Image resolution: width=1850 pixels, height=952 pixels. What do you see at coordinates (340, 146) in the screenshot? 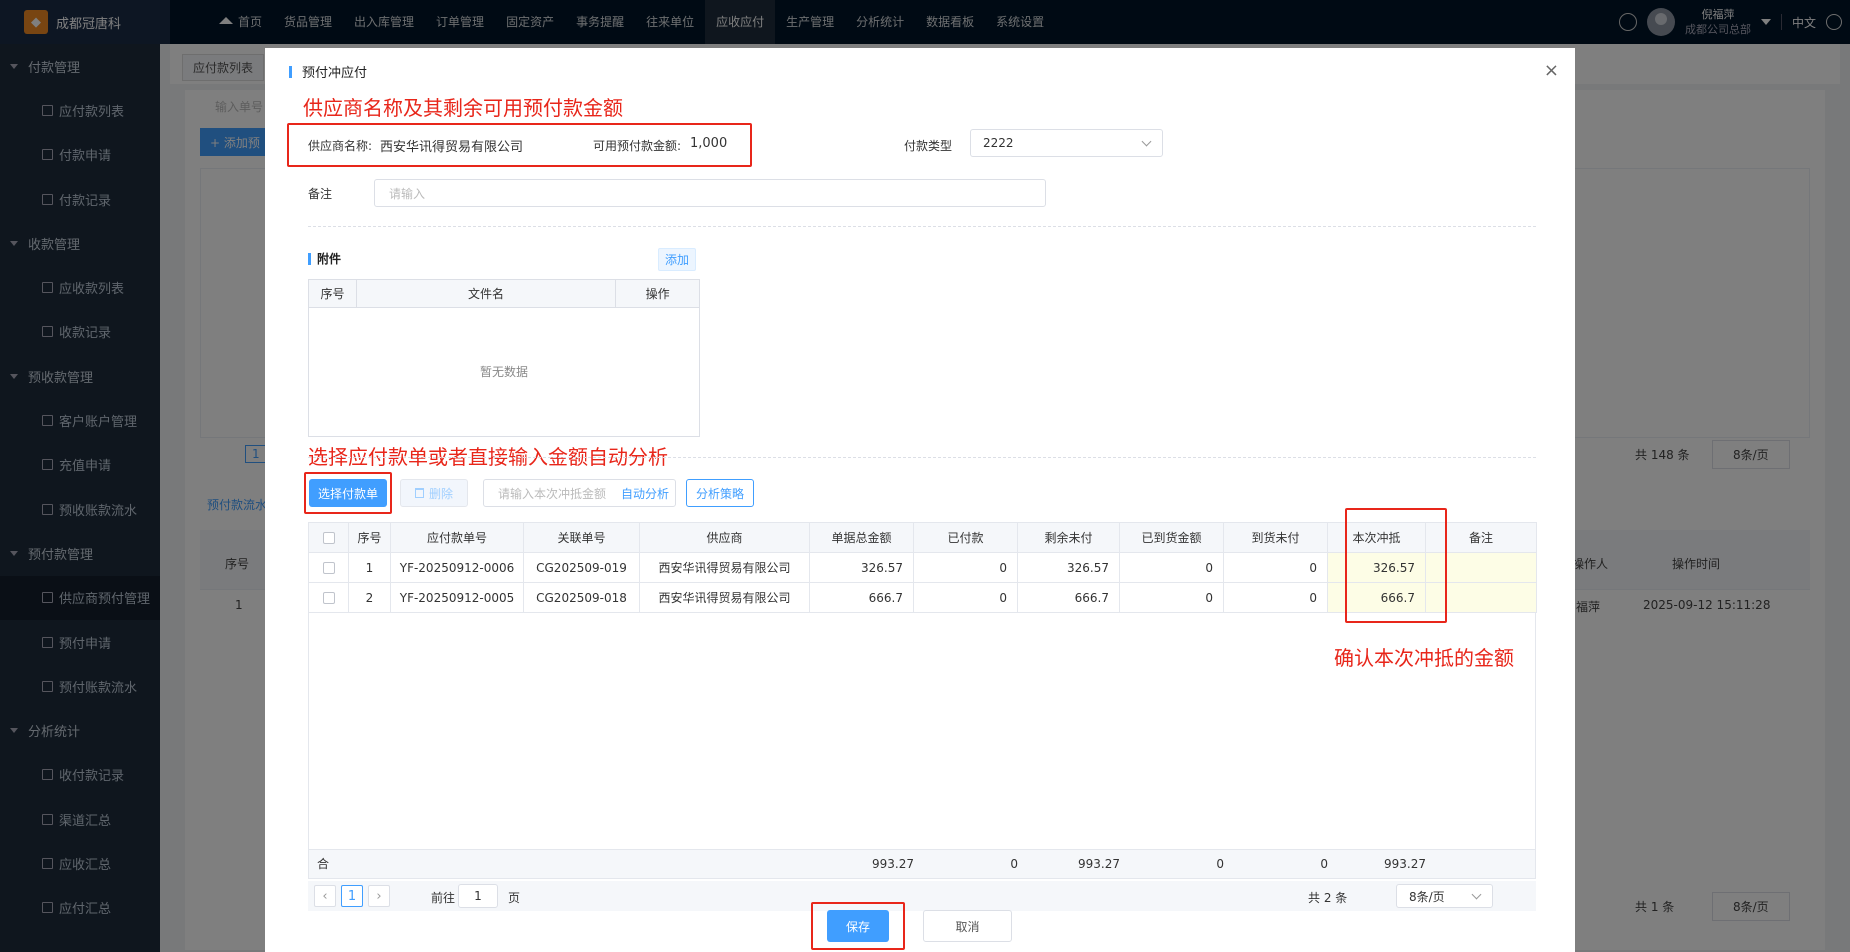
I see `supplier-label: 供应商名称:` at bounding box center [340, 146].